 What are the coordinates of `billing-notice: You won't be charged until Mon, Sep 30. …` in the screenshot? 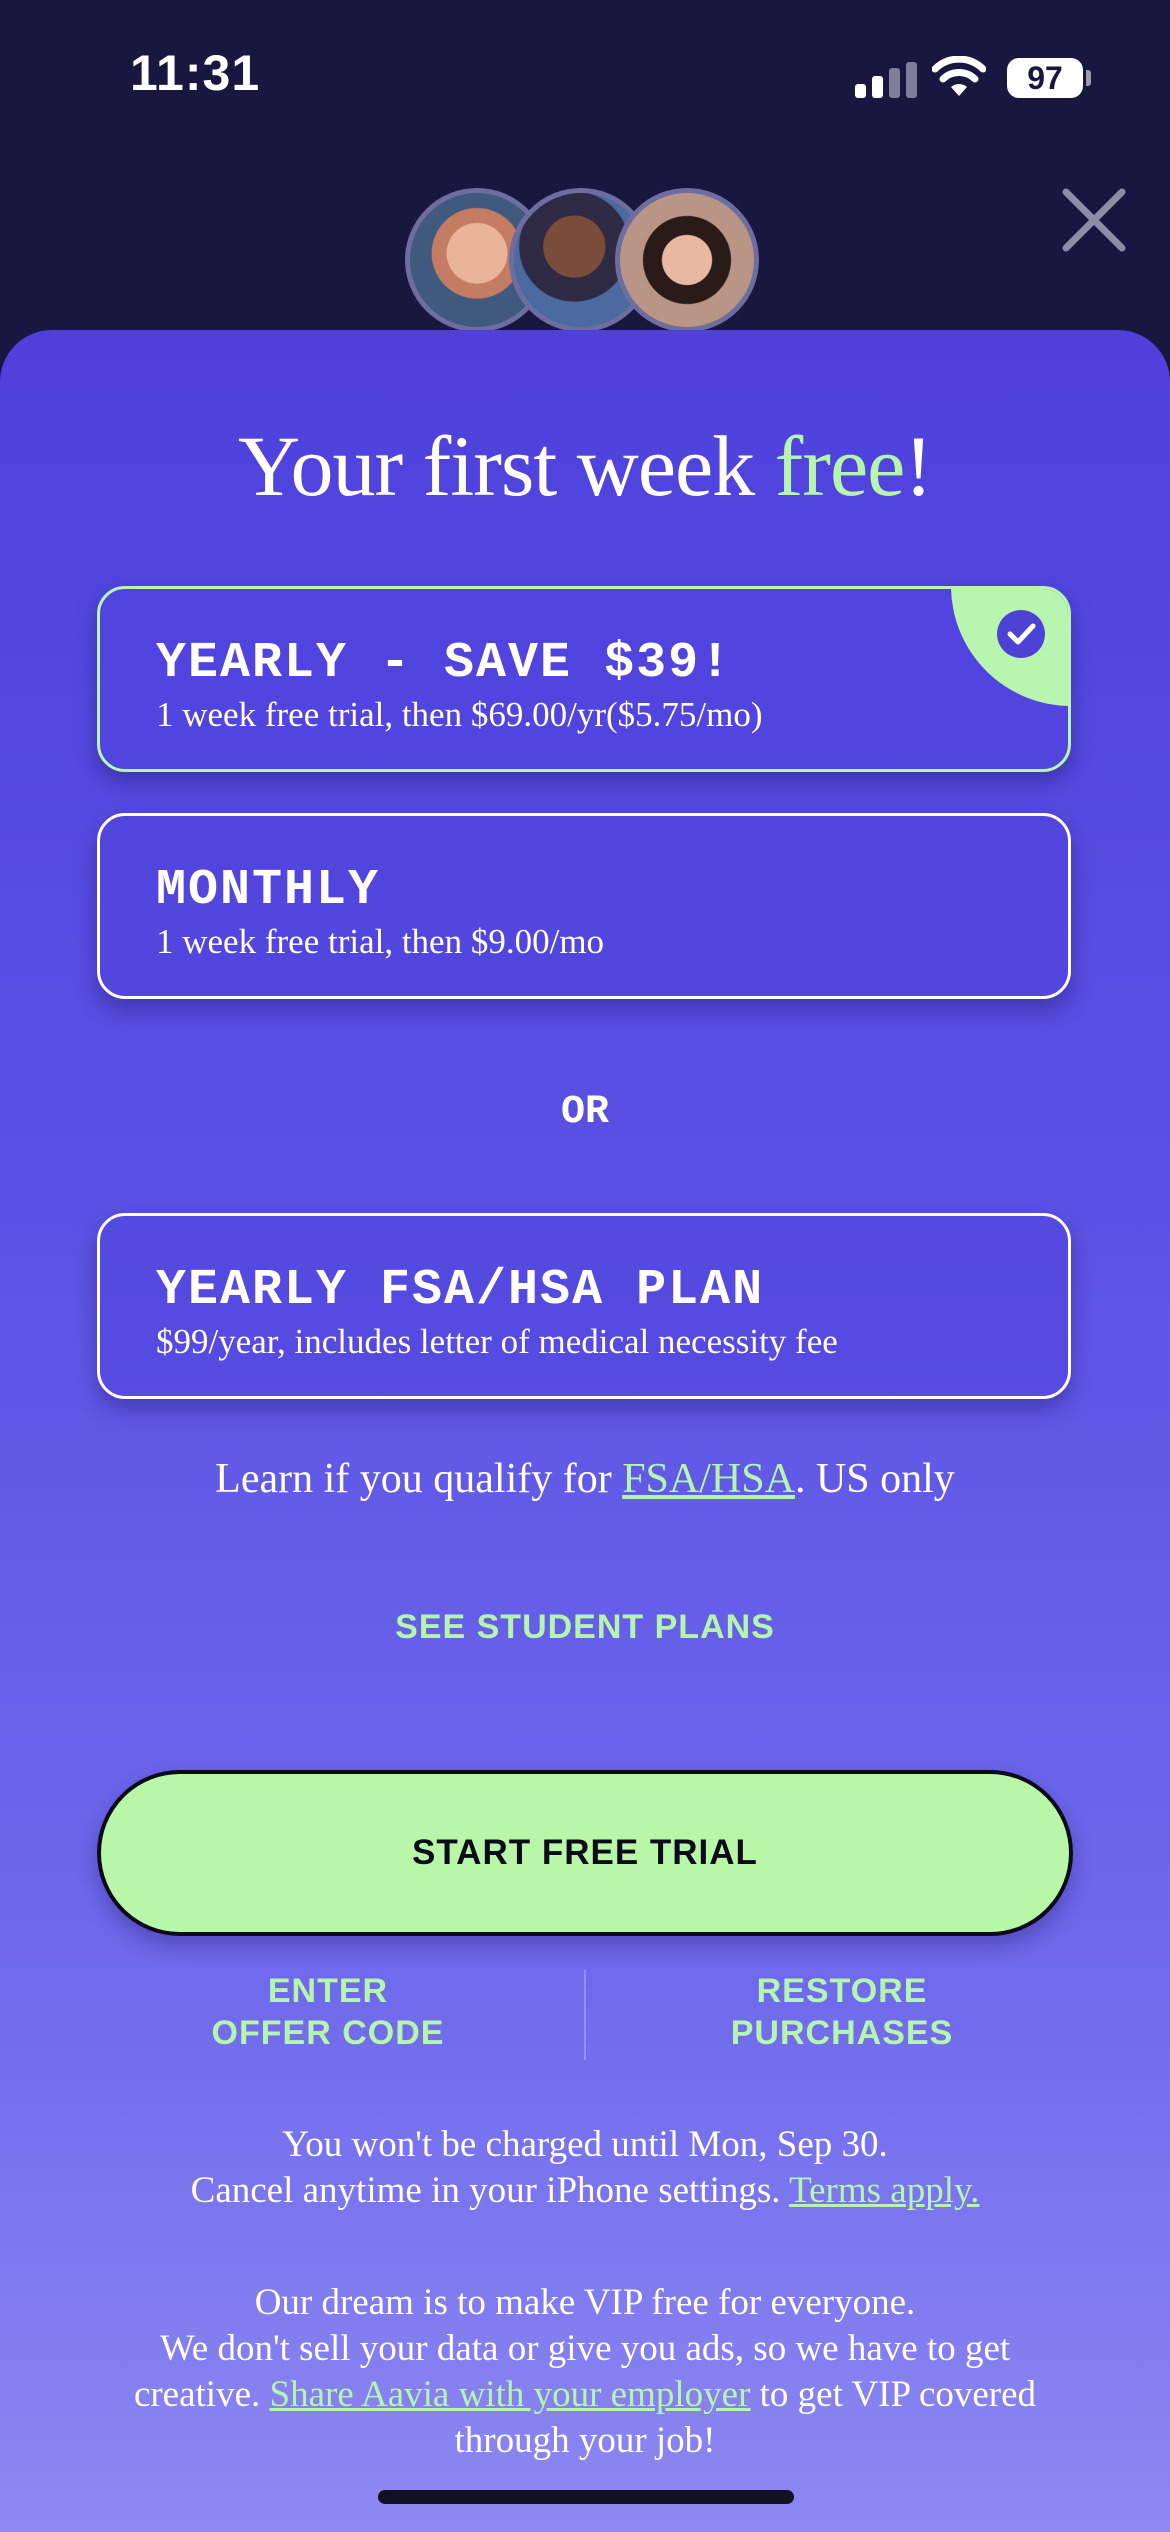 It's located at (585, 2167).